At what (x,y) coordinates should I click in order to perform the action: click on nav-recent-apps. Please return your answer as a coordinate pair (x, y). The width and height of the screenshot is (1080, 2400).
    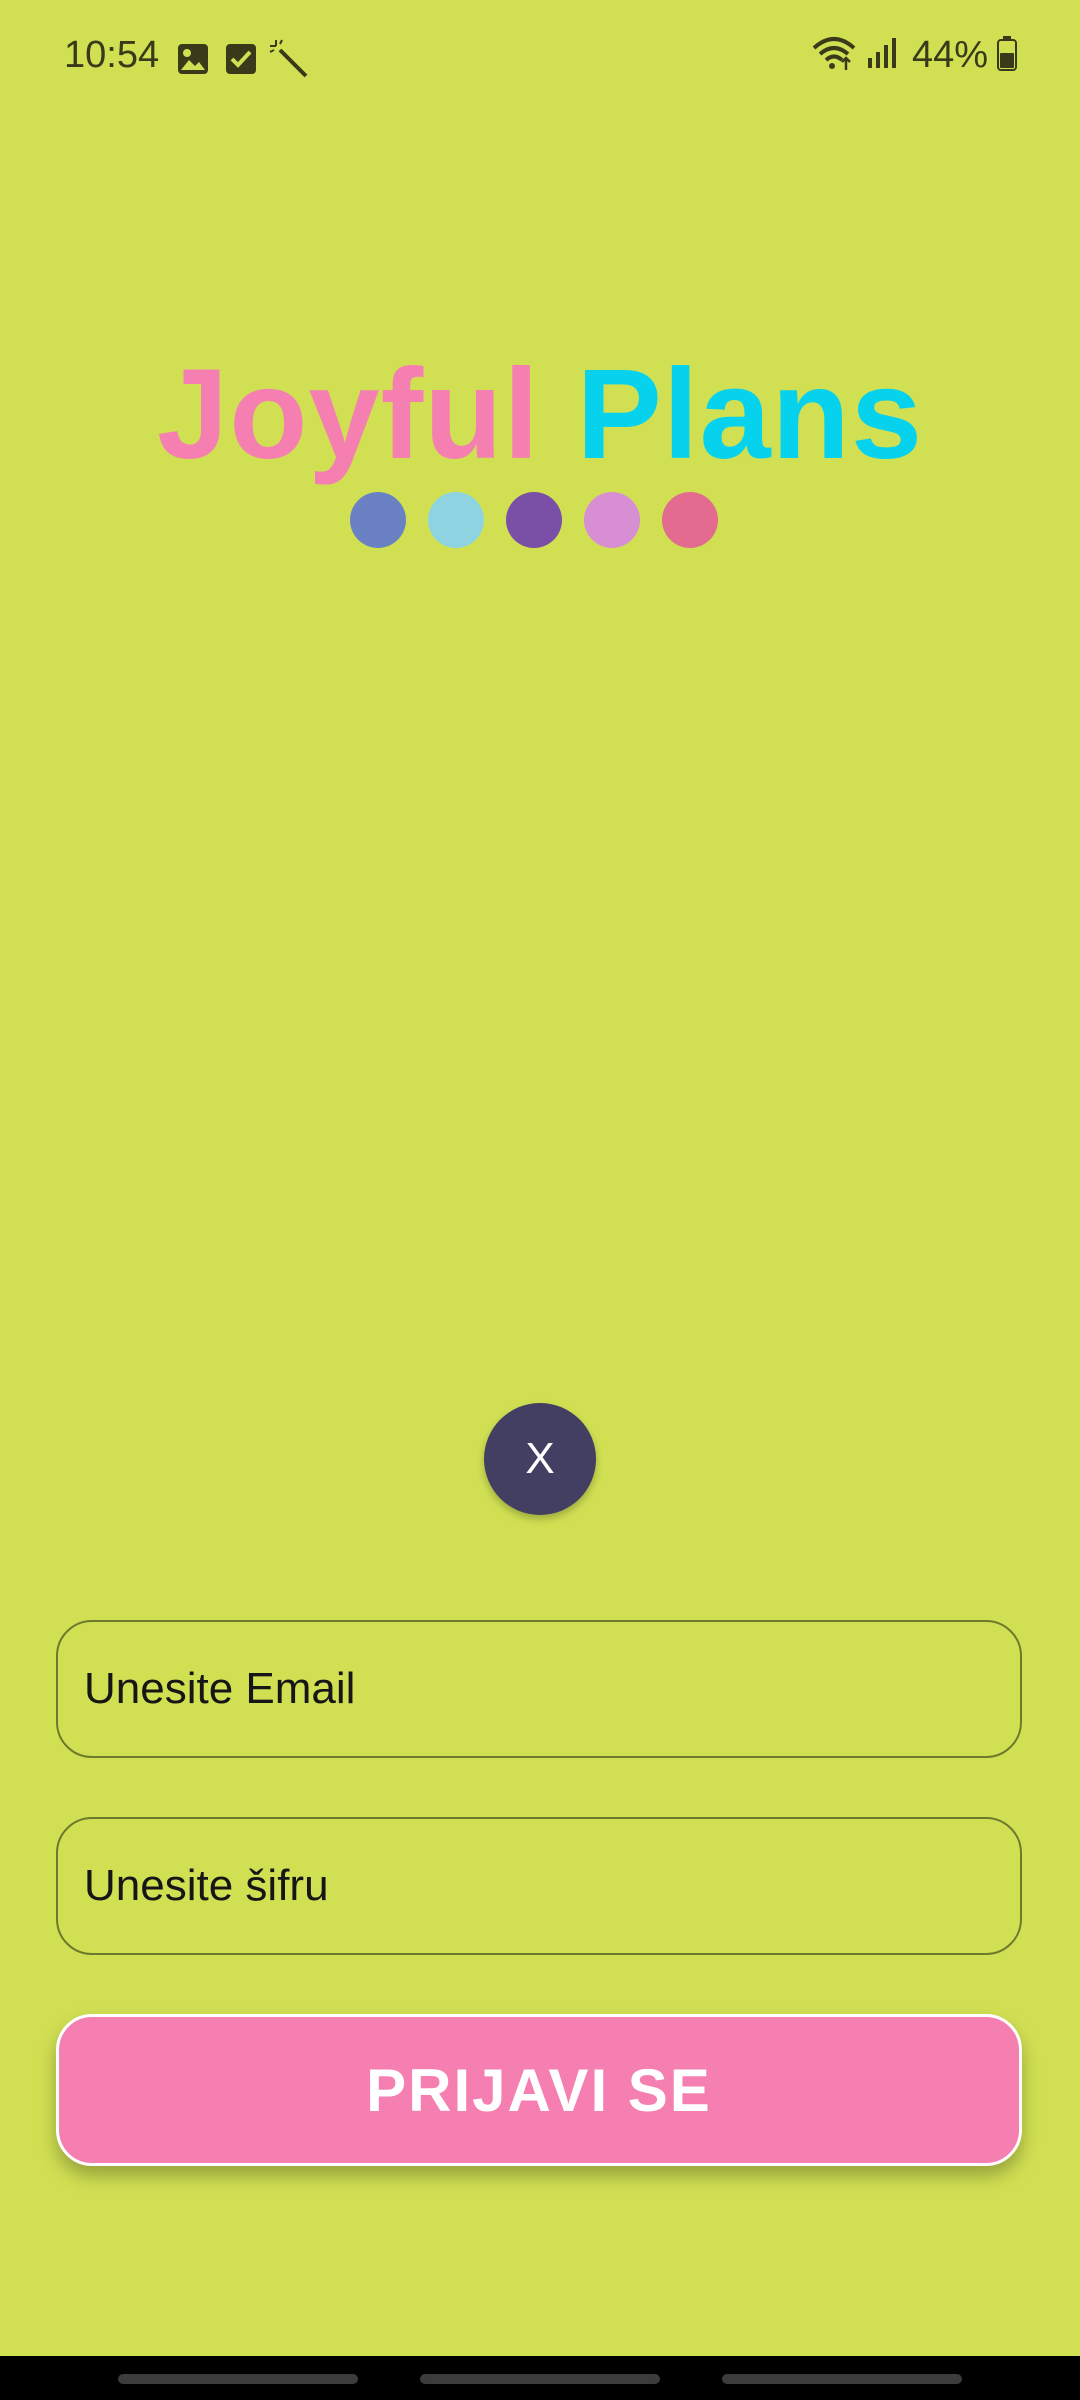
    Looking at the image, I should click on (238, 2379).